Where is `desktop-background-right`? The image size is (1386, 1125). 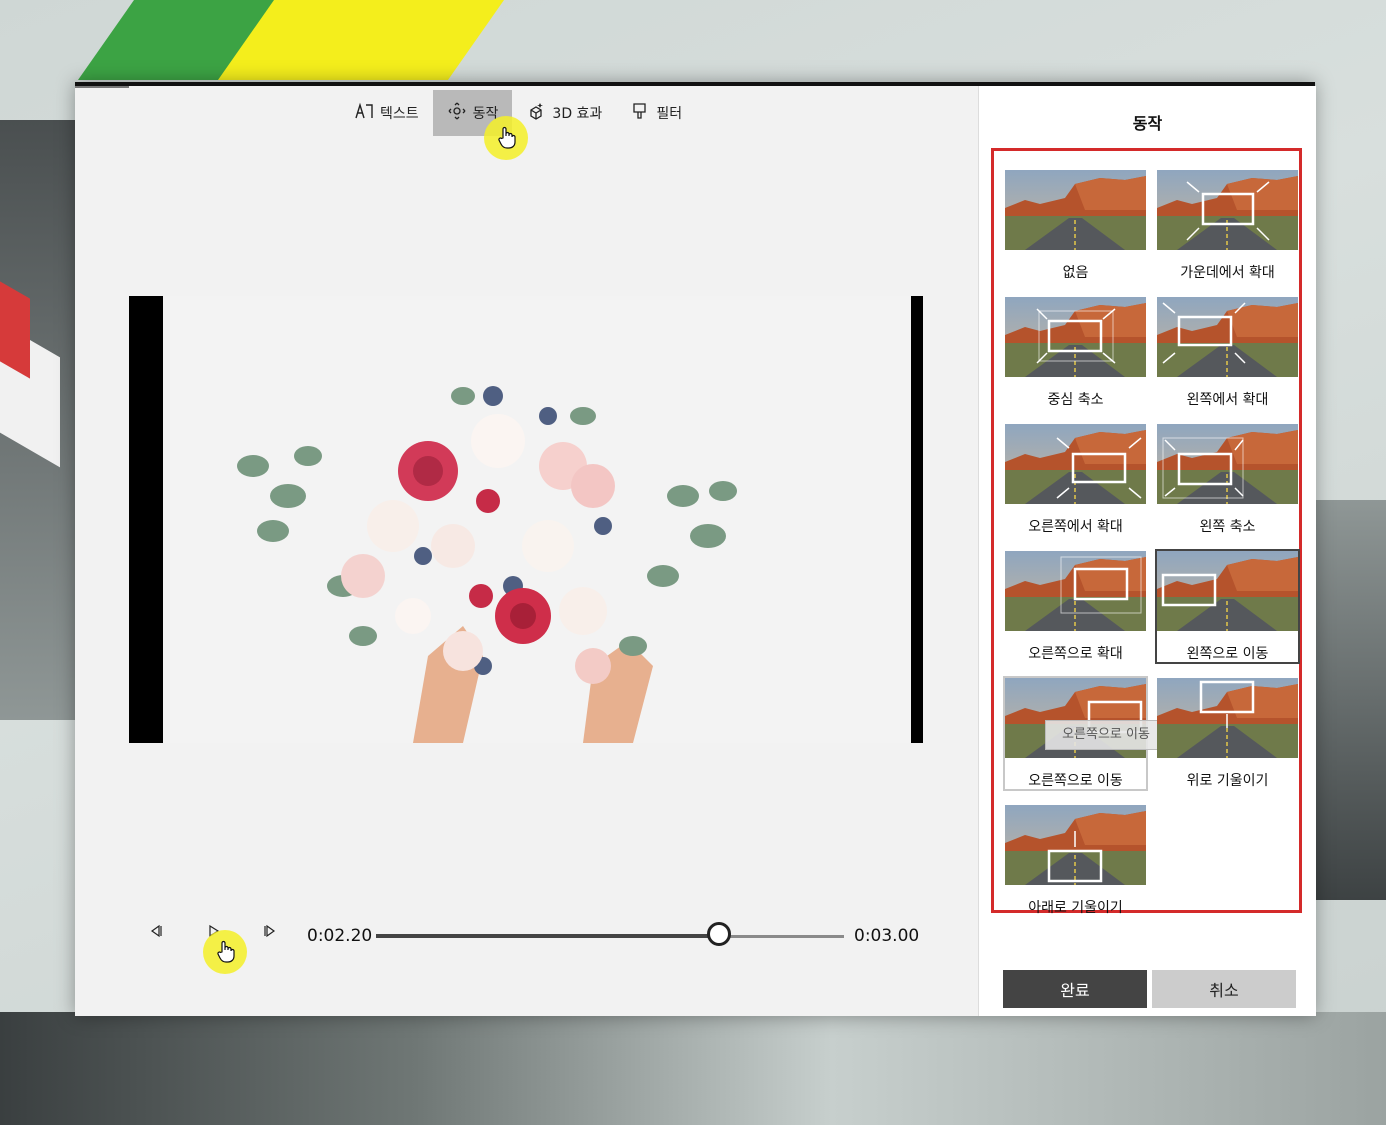
desktop-background-right is located at coordinates (1351, 700).